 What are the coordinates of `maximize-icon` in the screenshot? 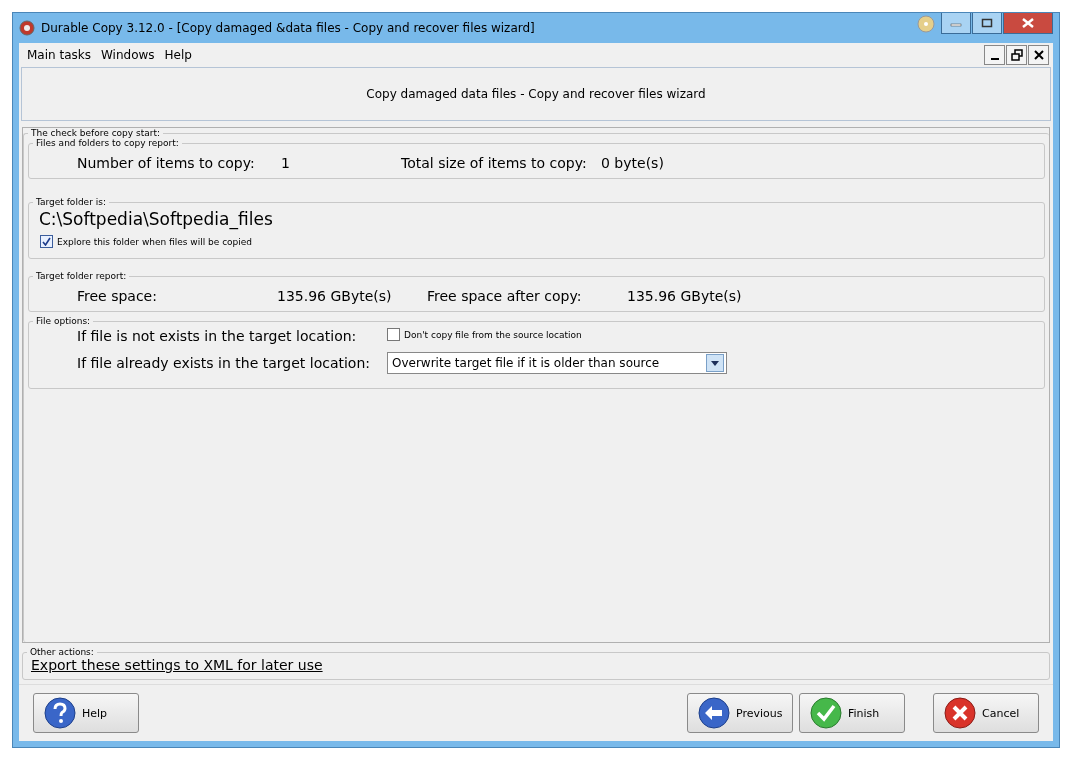 It's located at (987, 23).